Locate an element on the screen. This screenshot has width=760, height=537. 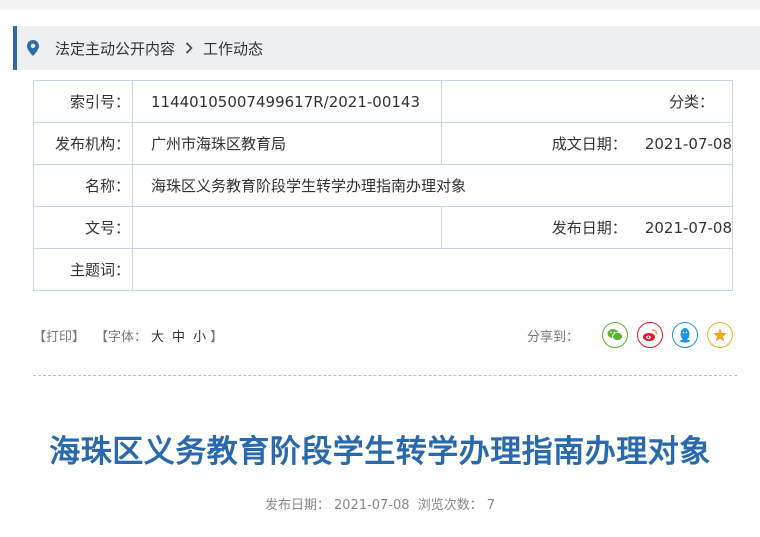
article-title: 海珠区义务教育阶段学生转学办理指南办理对象 is located at coordinates (380, 452).